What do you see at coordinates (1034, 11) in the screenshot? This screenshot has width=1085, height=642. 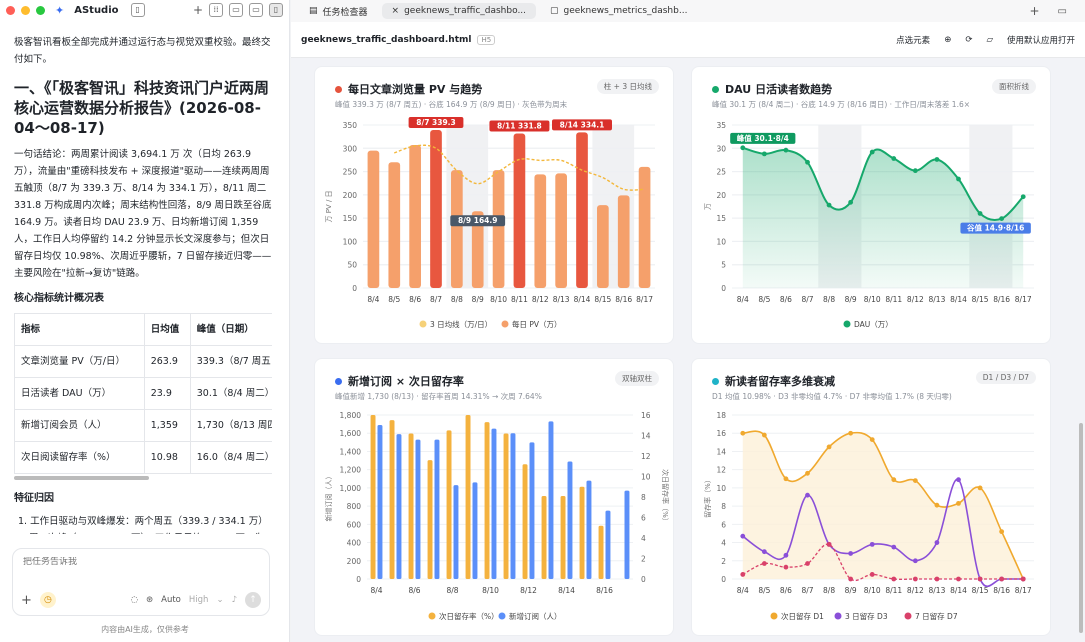 I see `new-tab-button: +` at bounding box center [1034, 11].